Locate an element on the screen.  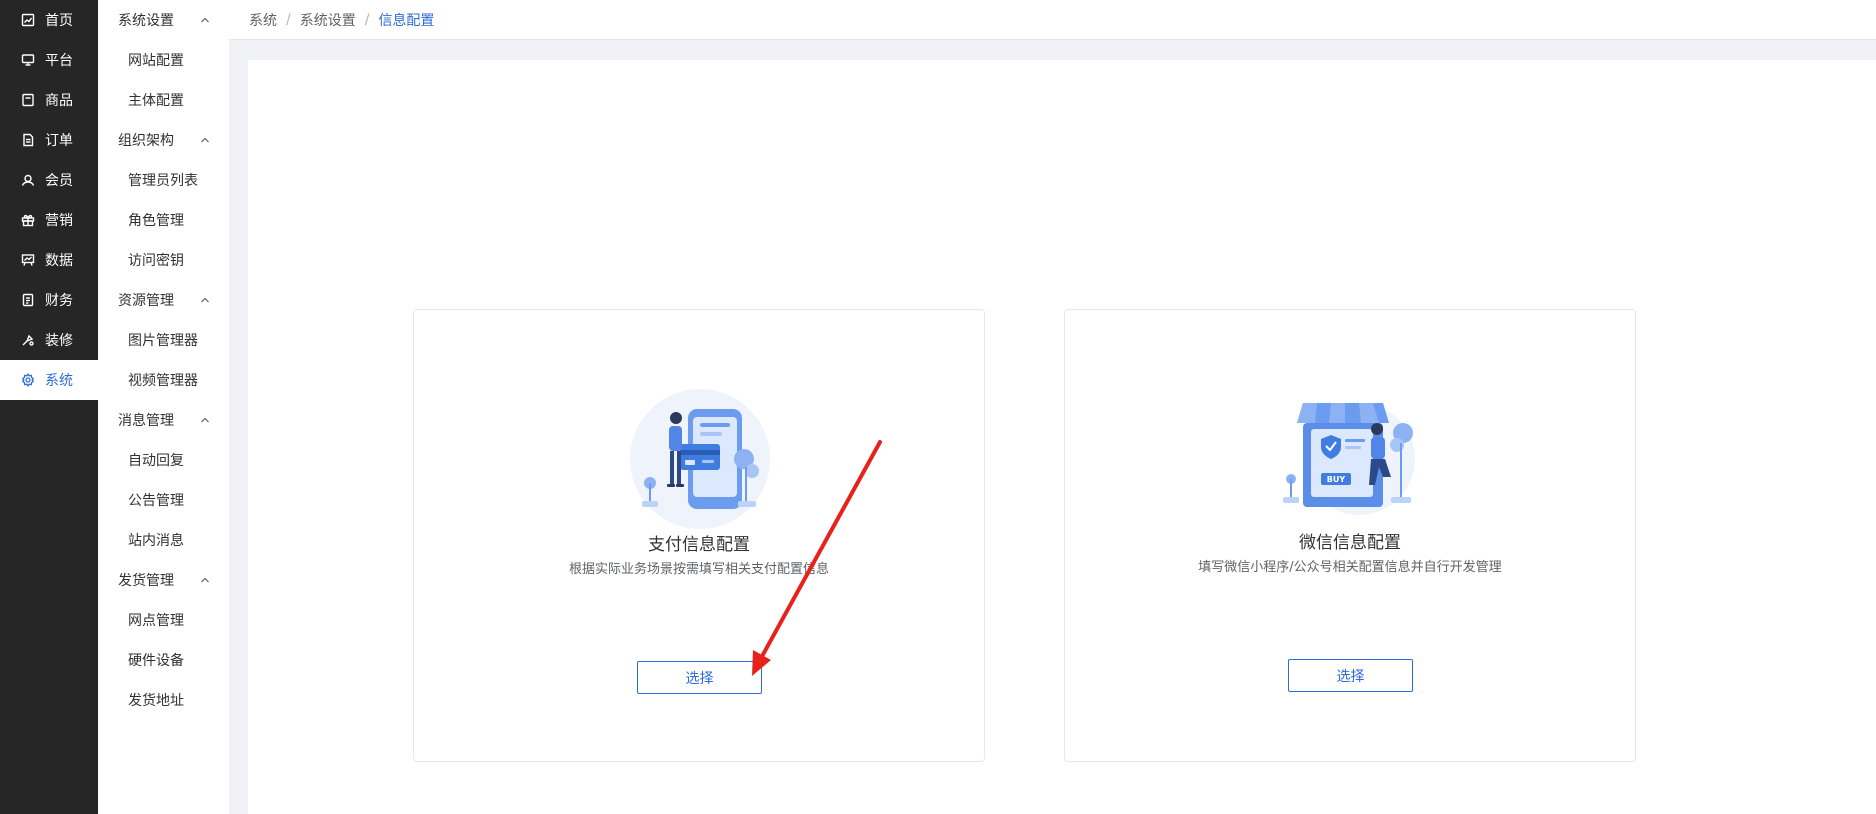
menu-item-access-keys: 访问密钥 is located at coordinates (163, 260).